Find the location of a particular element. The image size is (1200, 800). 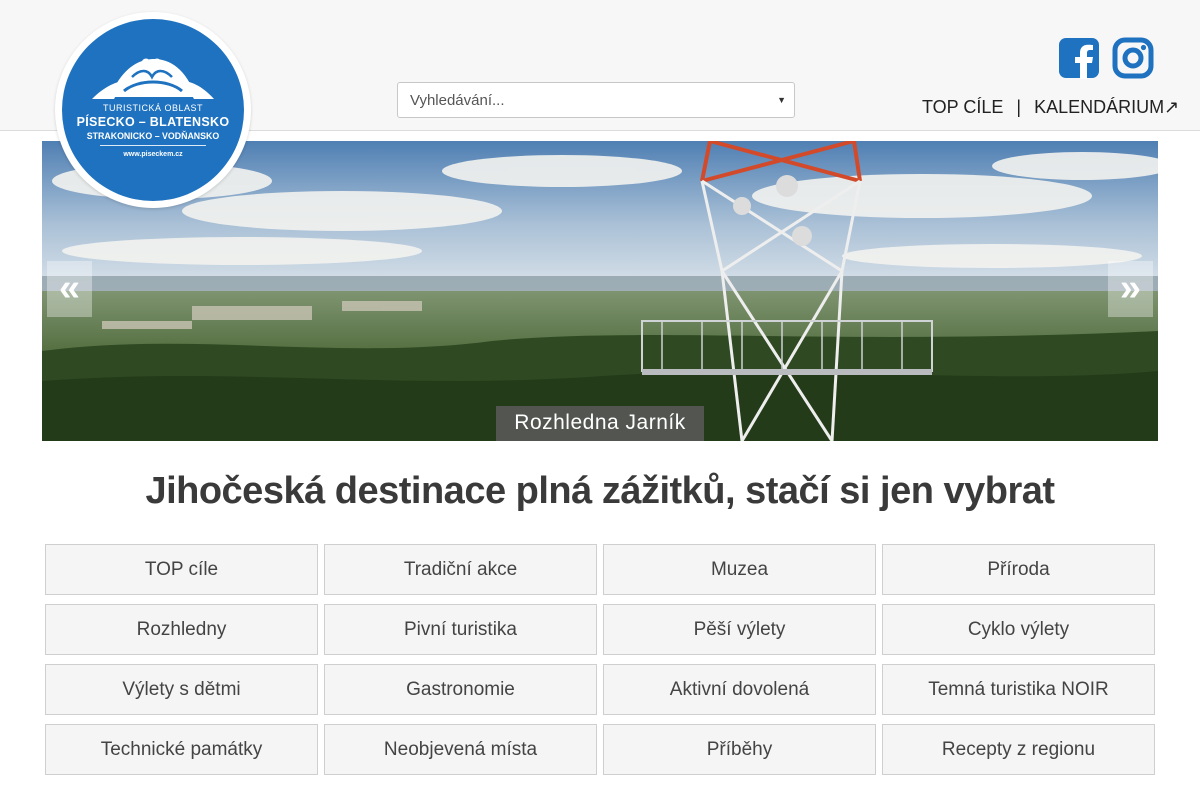

category-button: Výlety s dětmi is located at coordinates (181, 689).